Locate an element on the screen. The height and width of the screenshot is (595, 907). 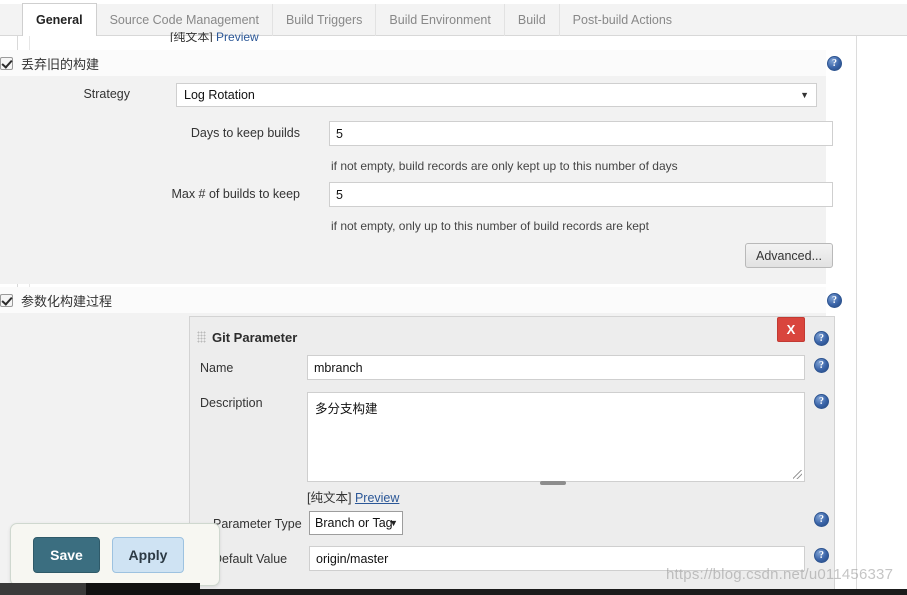
apply-button-label: Apply is located at coordinates (148, 554).